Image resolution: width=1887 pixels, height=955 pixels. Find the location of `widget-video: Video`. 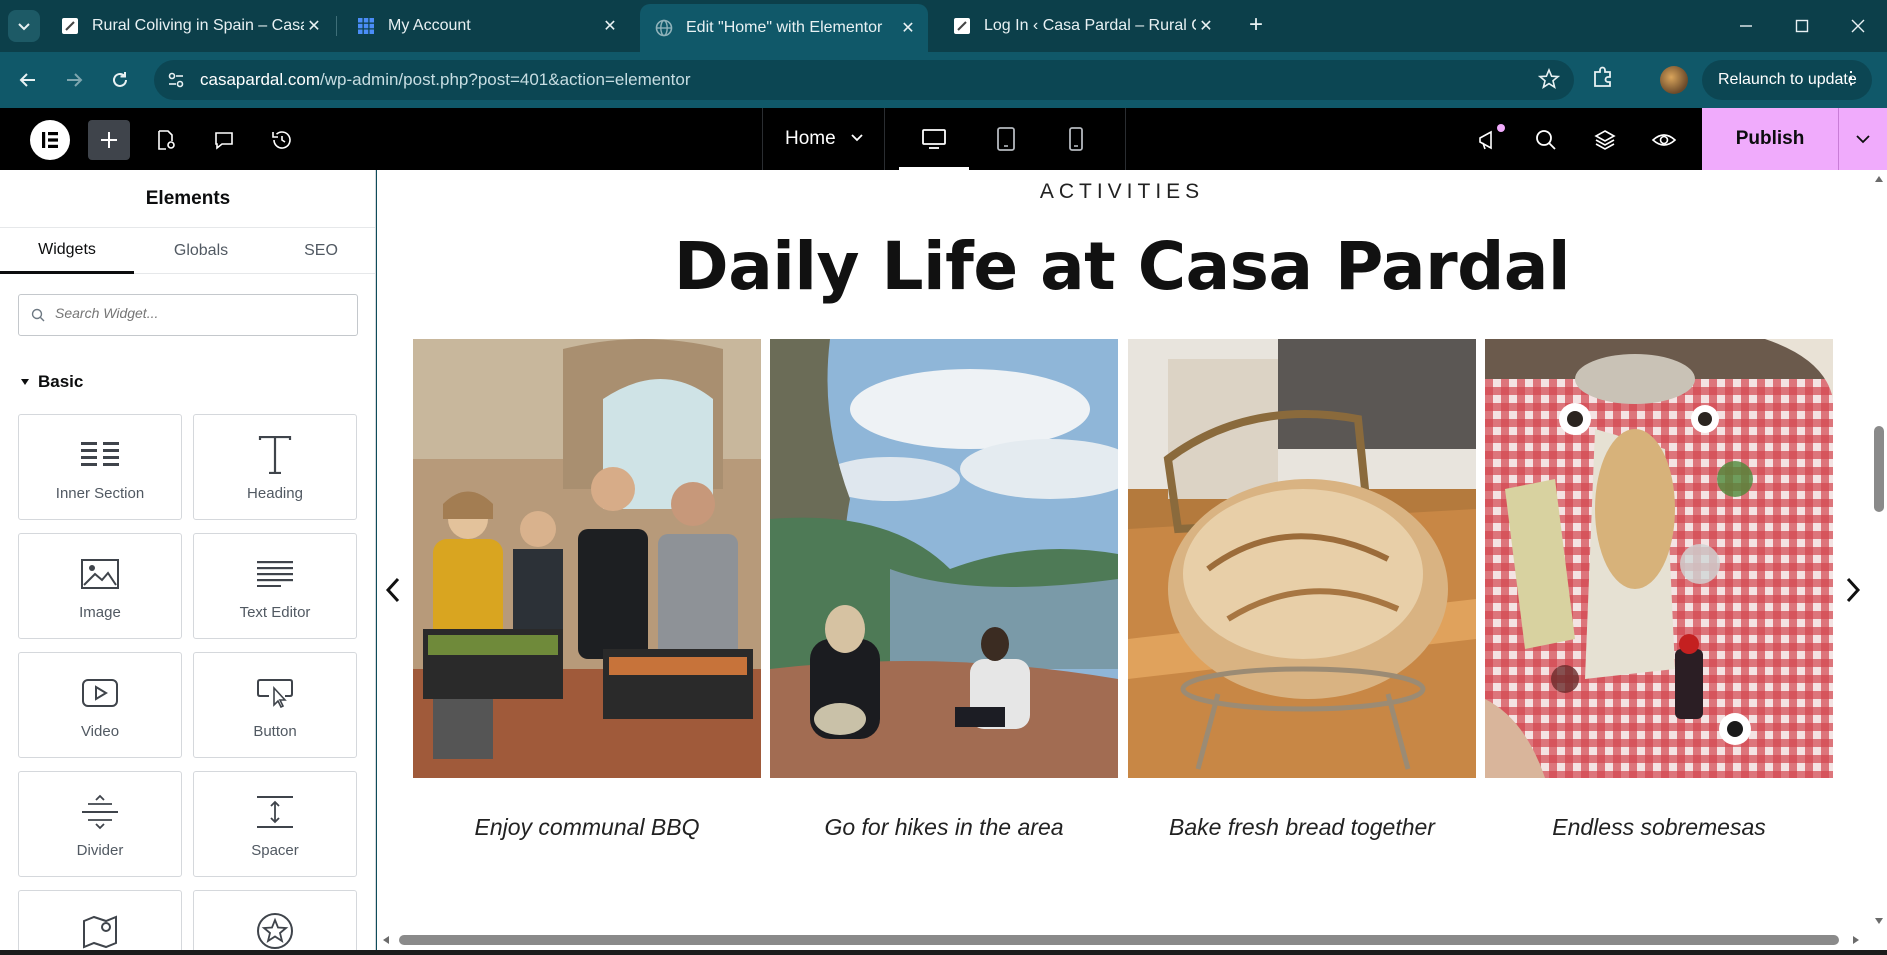

widget-video: Video is located at coordinates (100, 705).